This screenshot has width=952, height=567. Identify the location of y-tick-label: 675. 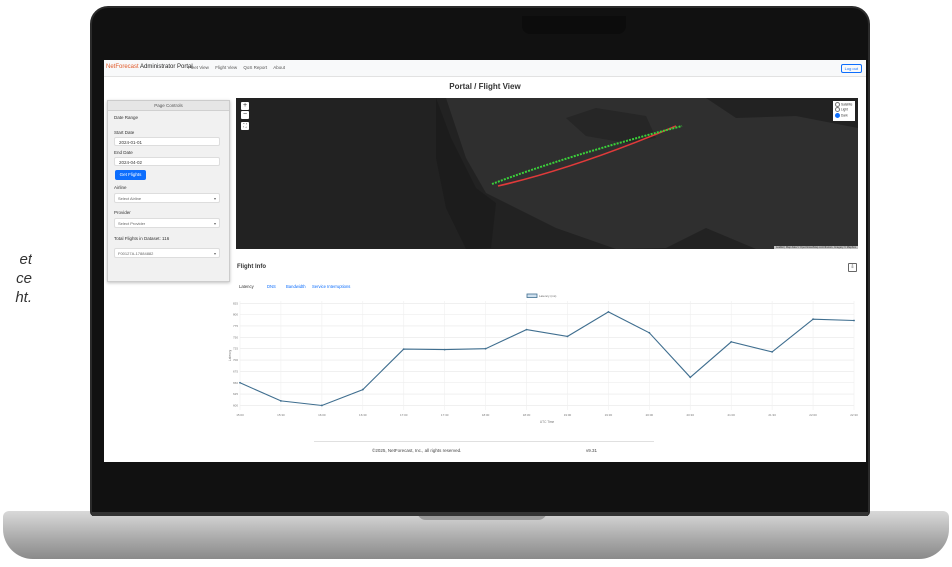
(235, 371).